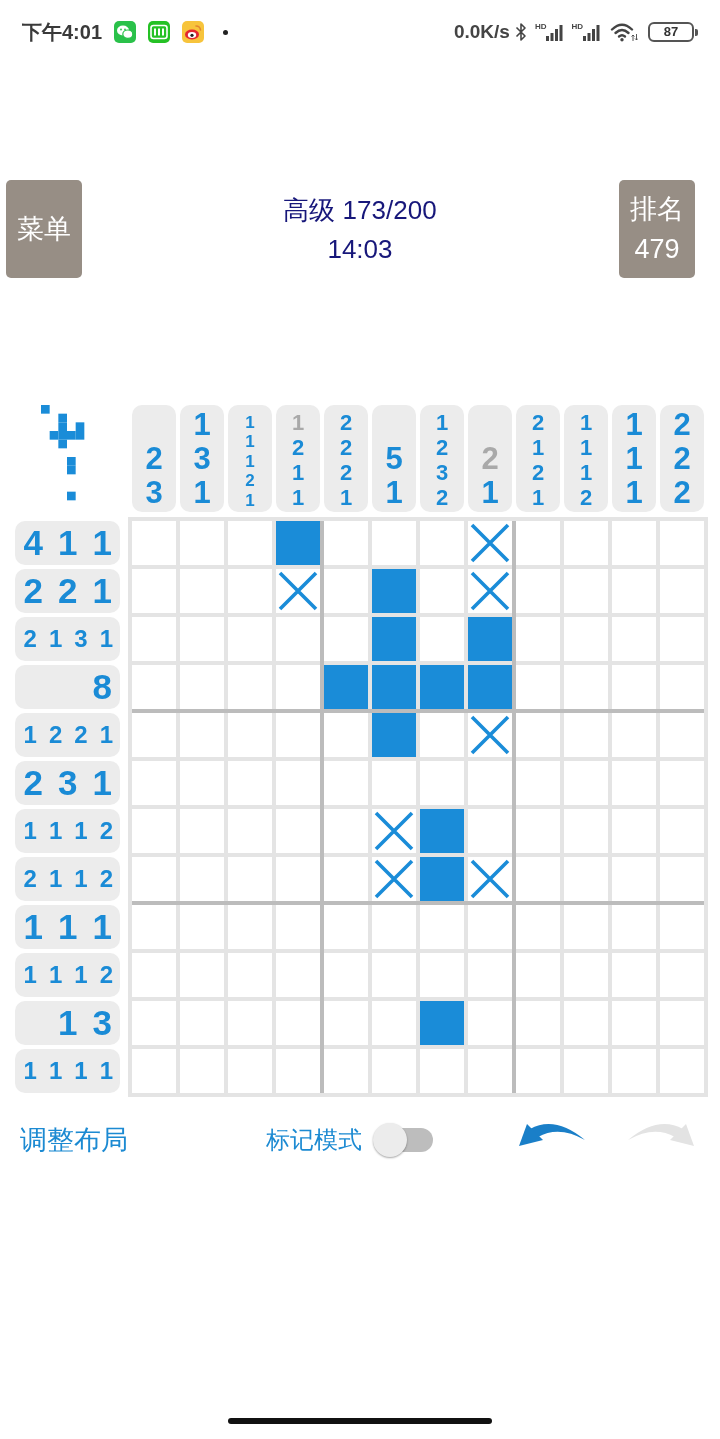 The width and height of the screenshot is (720, 1439). I want to click on menu-button: 菜单, so click(44, 229).